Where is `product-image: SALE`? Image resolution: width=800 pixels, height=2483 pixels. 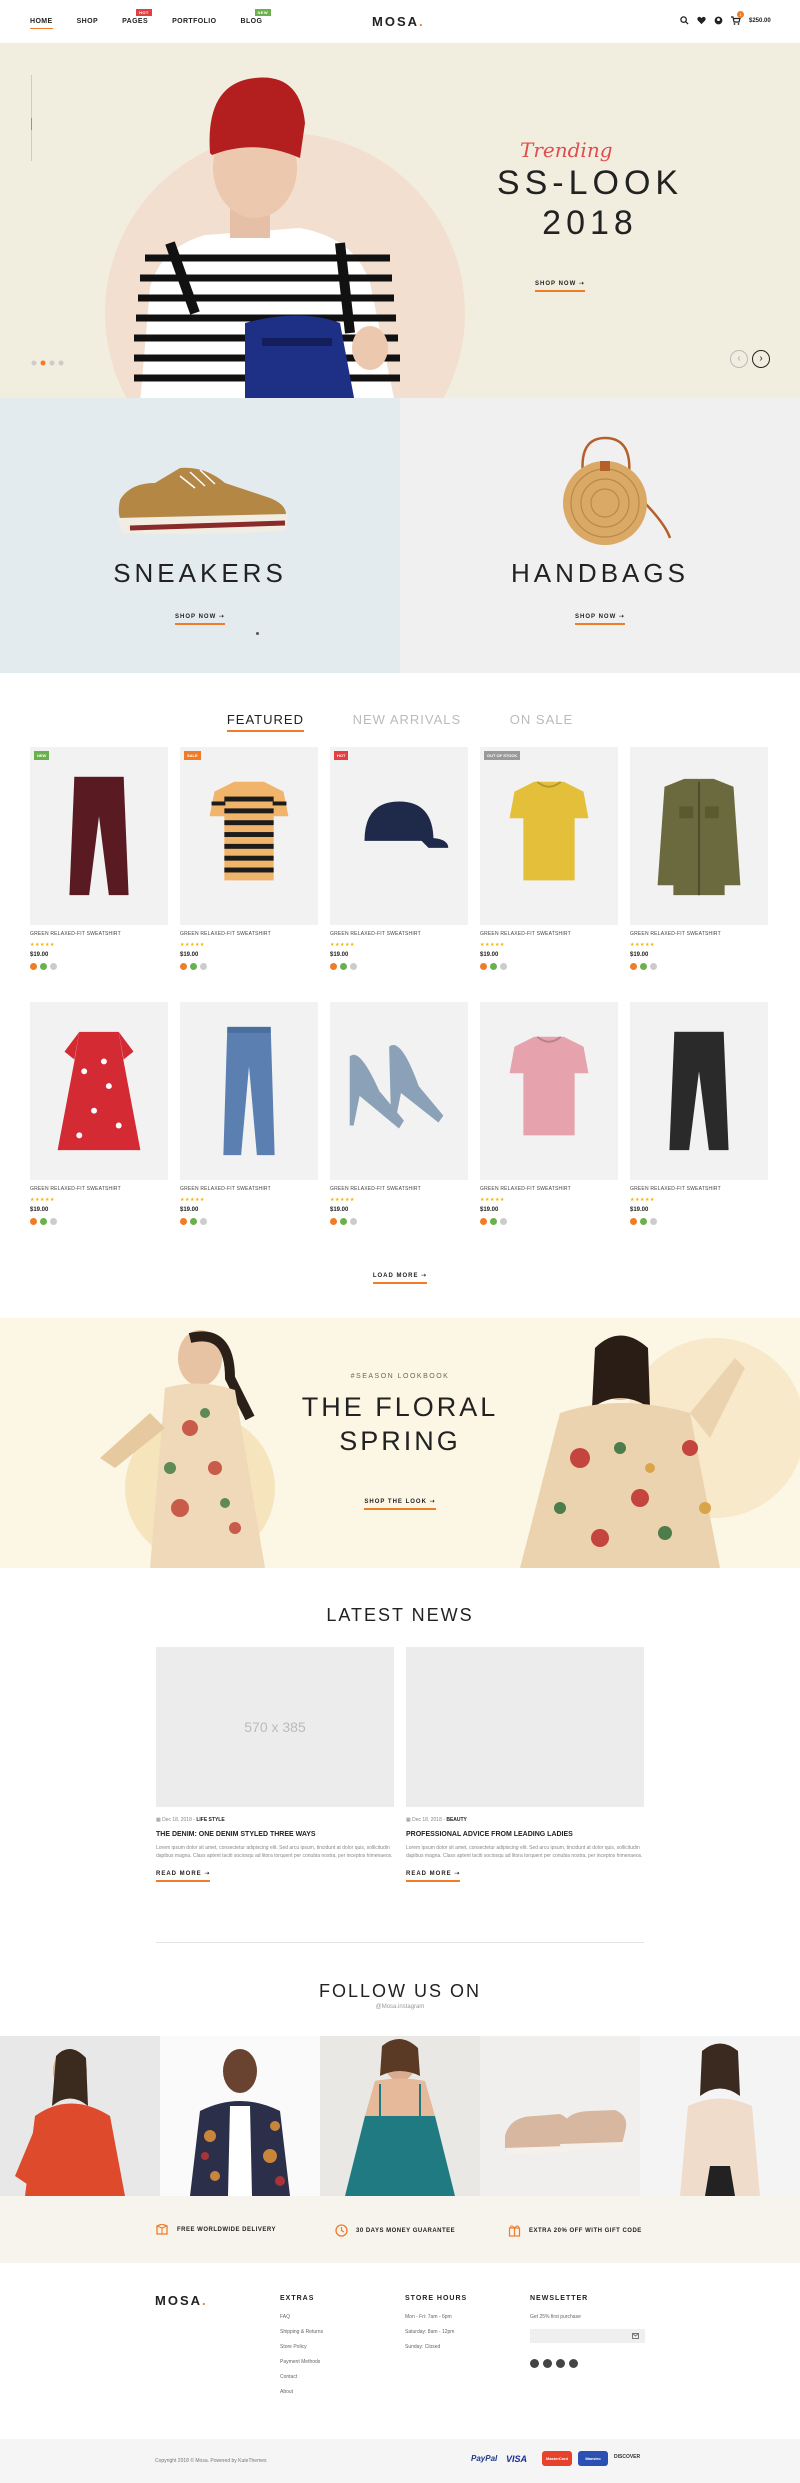
product-image: SALE is located at coordinates (249, 836).